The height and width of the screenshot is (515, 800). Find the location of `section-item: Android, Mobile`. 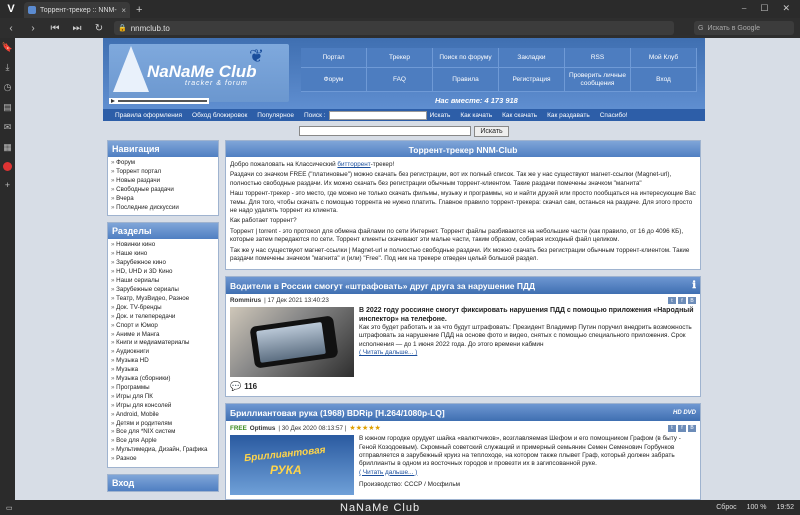

section-item: Android, Mobile is located at coordinates (163, 415).